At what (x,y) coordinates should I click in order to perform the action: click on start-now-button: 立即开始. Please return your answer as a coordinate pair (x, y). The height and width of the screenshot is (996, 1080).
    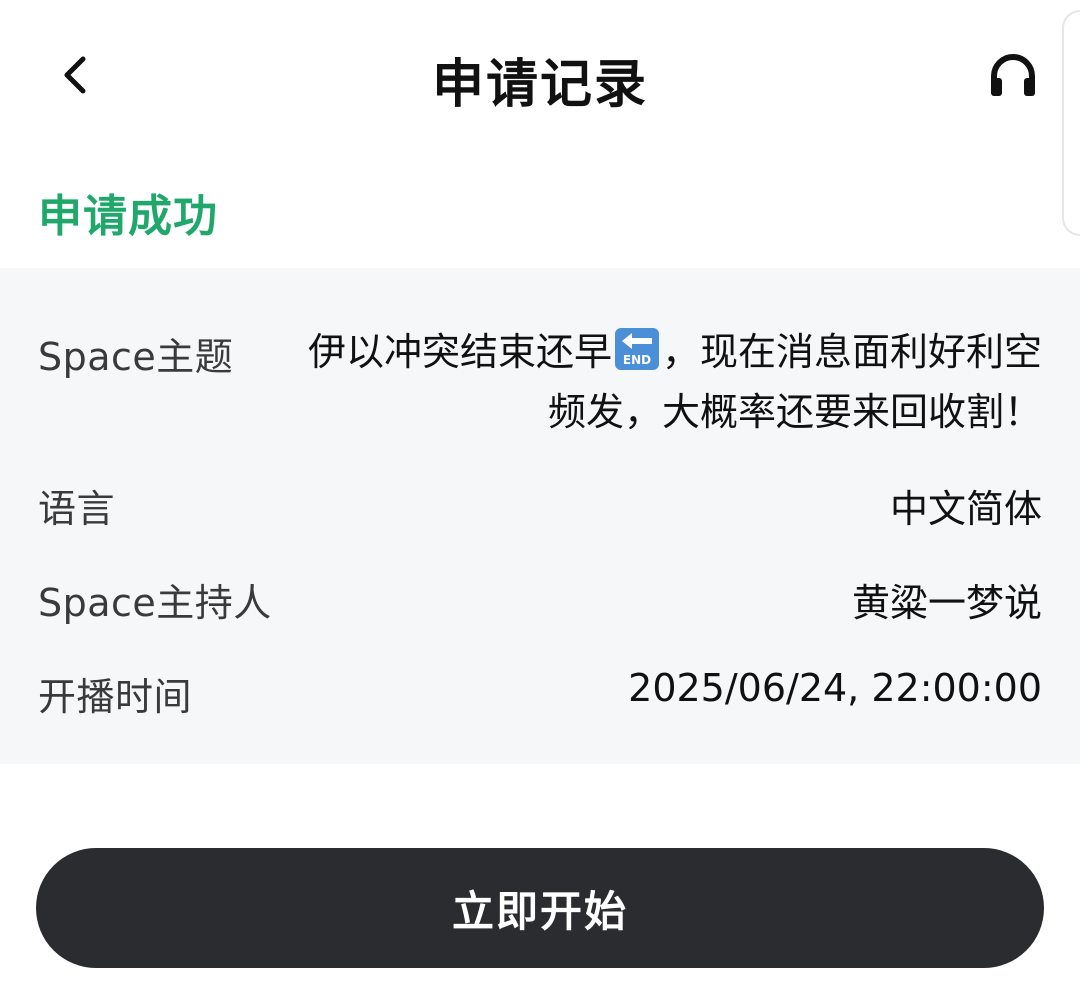
    Looking at the image, I should click on (540, 908).